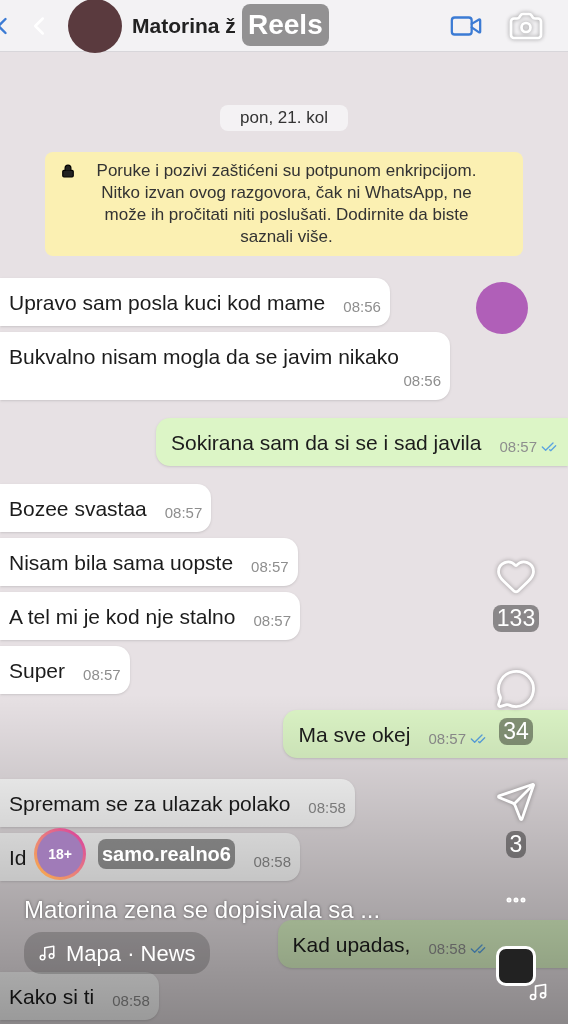 Image resolution: width=568 pixels, height=1024 pixels. What do you see at coordinates (516, 966) in the screenshot?
I see `audio-thumbnail` at bounding box center [516, 966].